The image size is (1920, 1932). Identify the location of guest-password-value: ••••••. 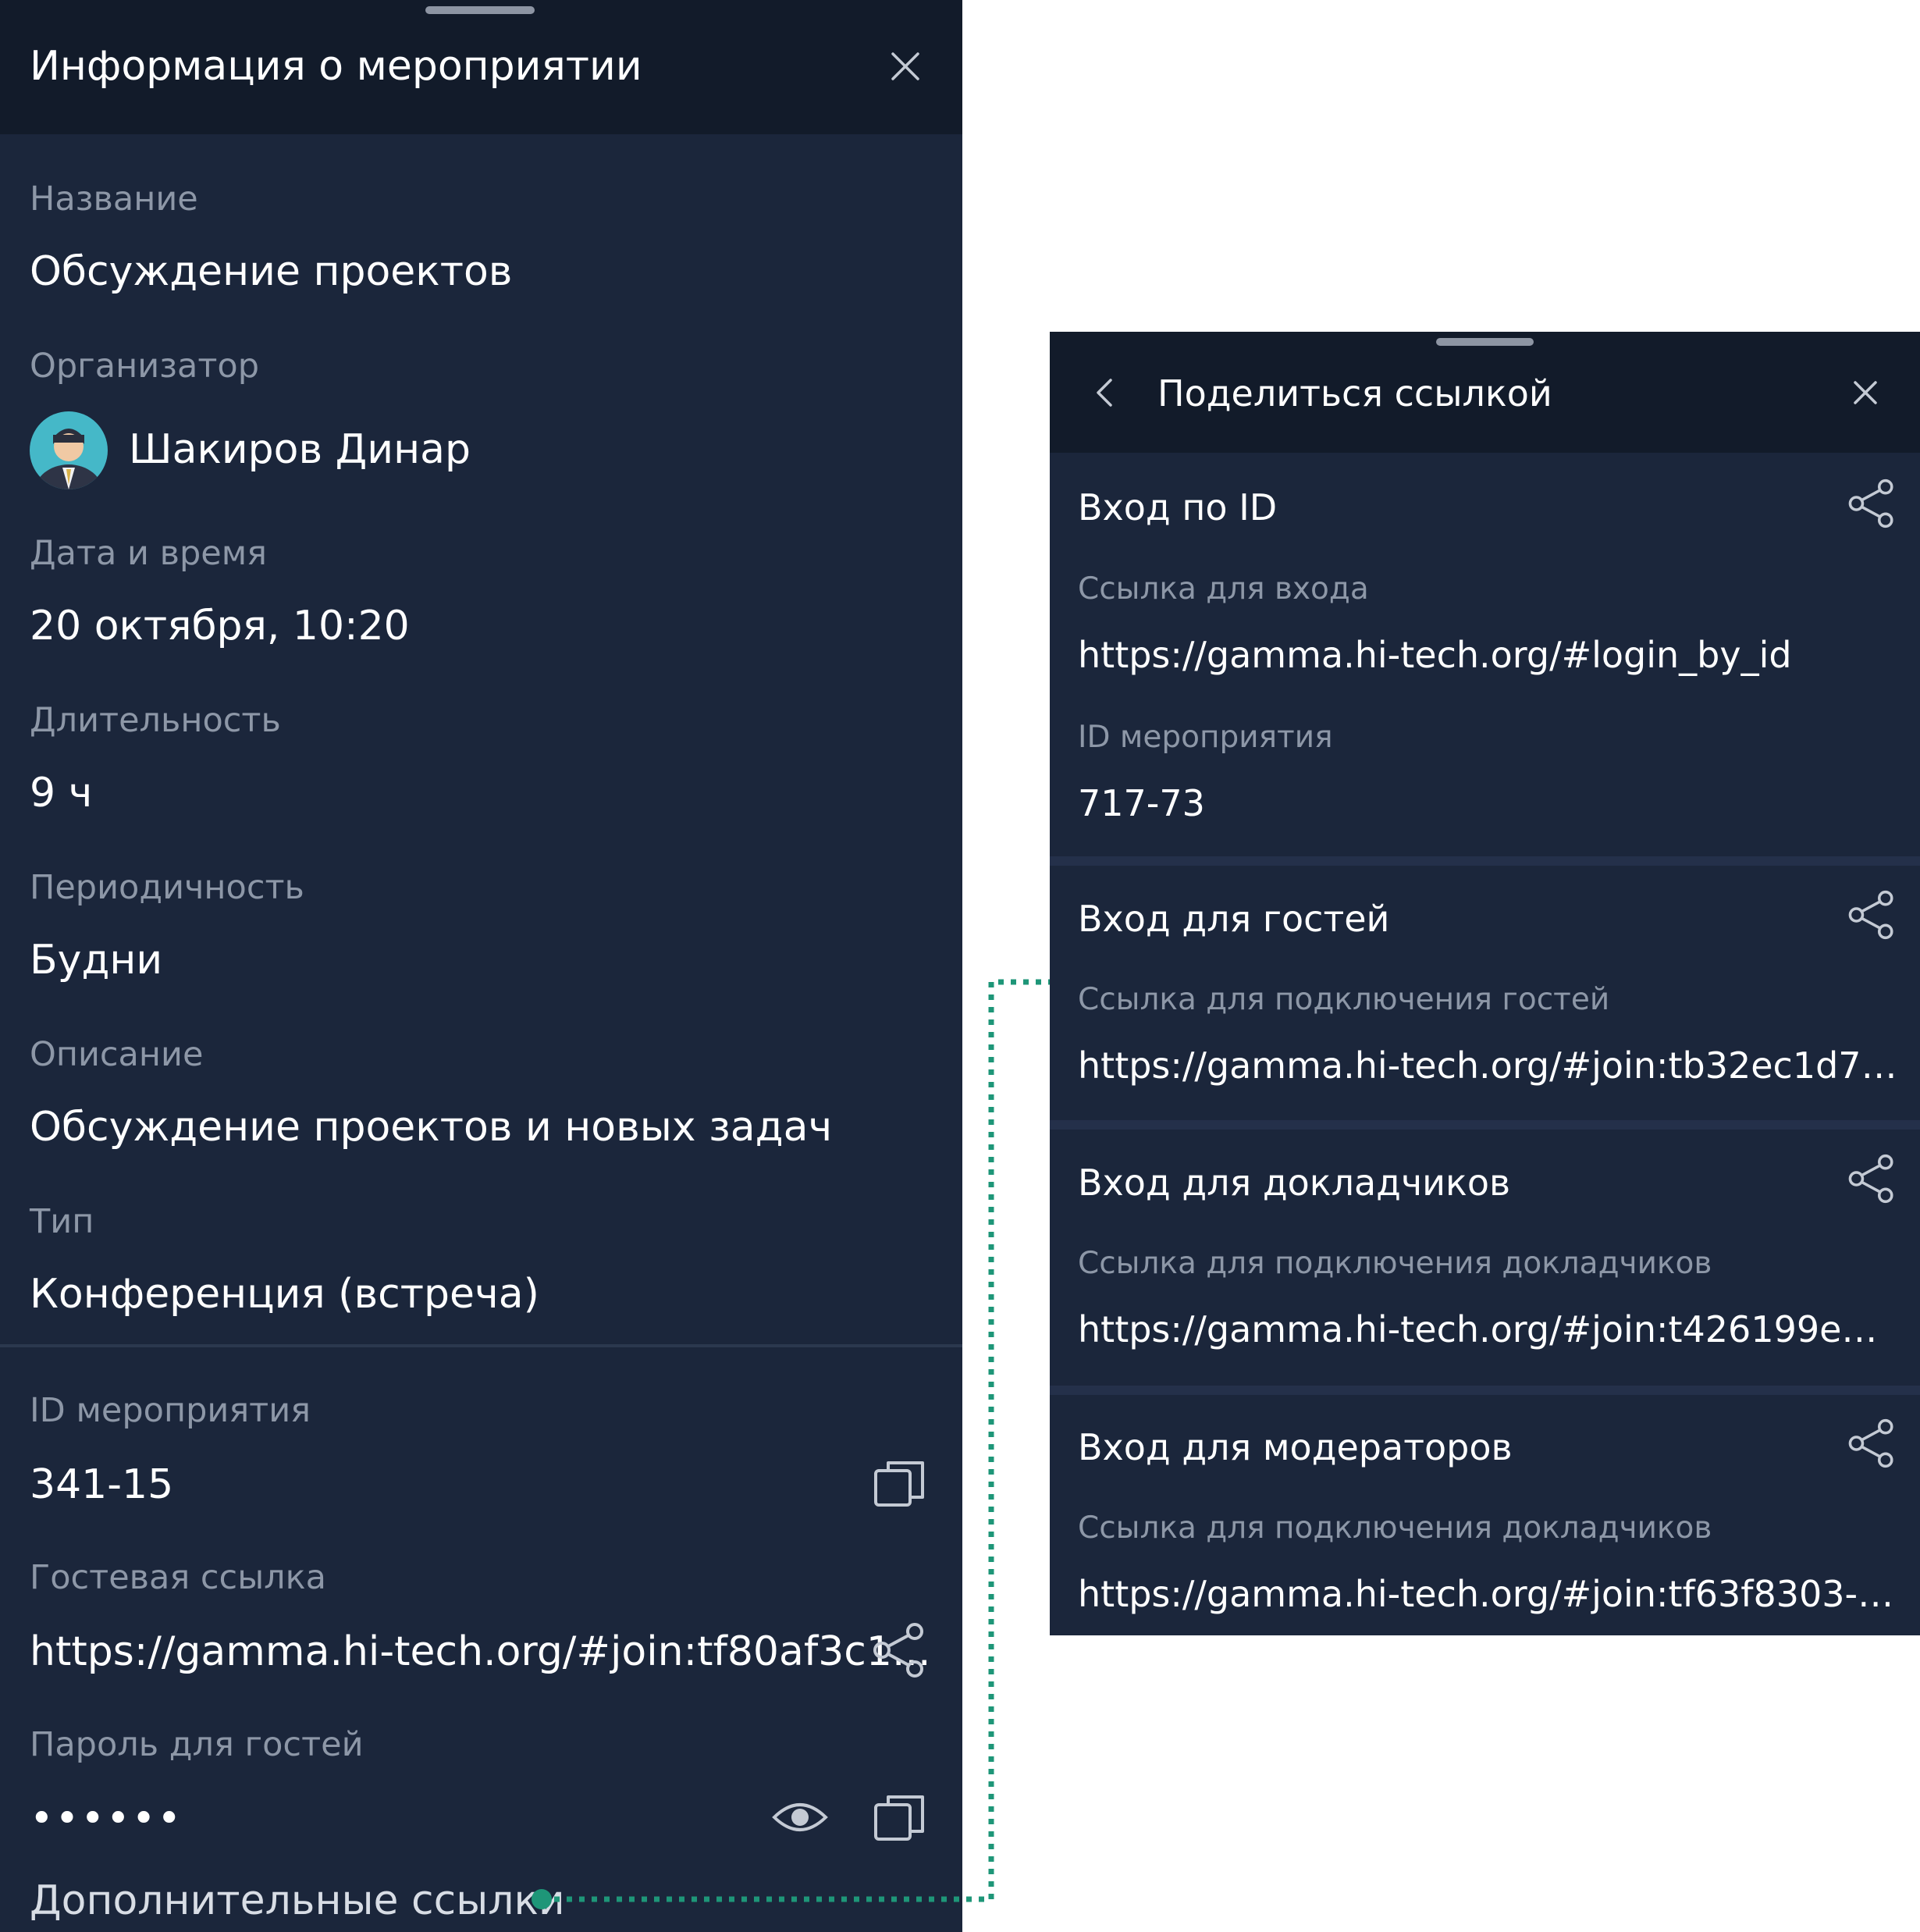
(106, 1818).